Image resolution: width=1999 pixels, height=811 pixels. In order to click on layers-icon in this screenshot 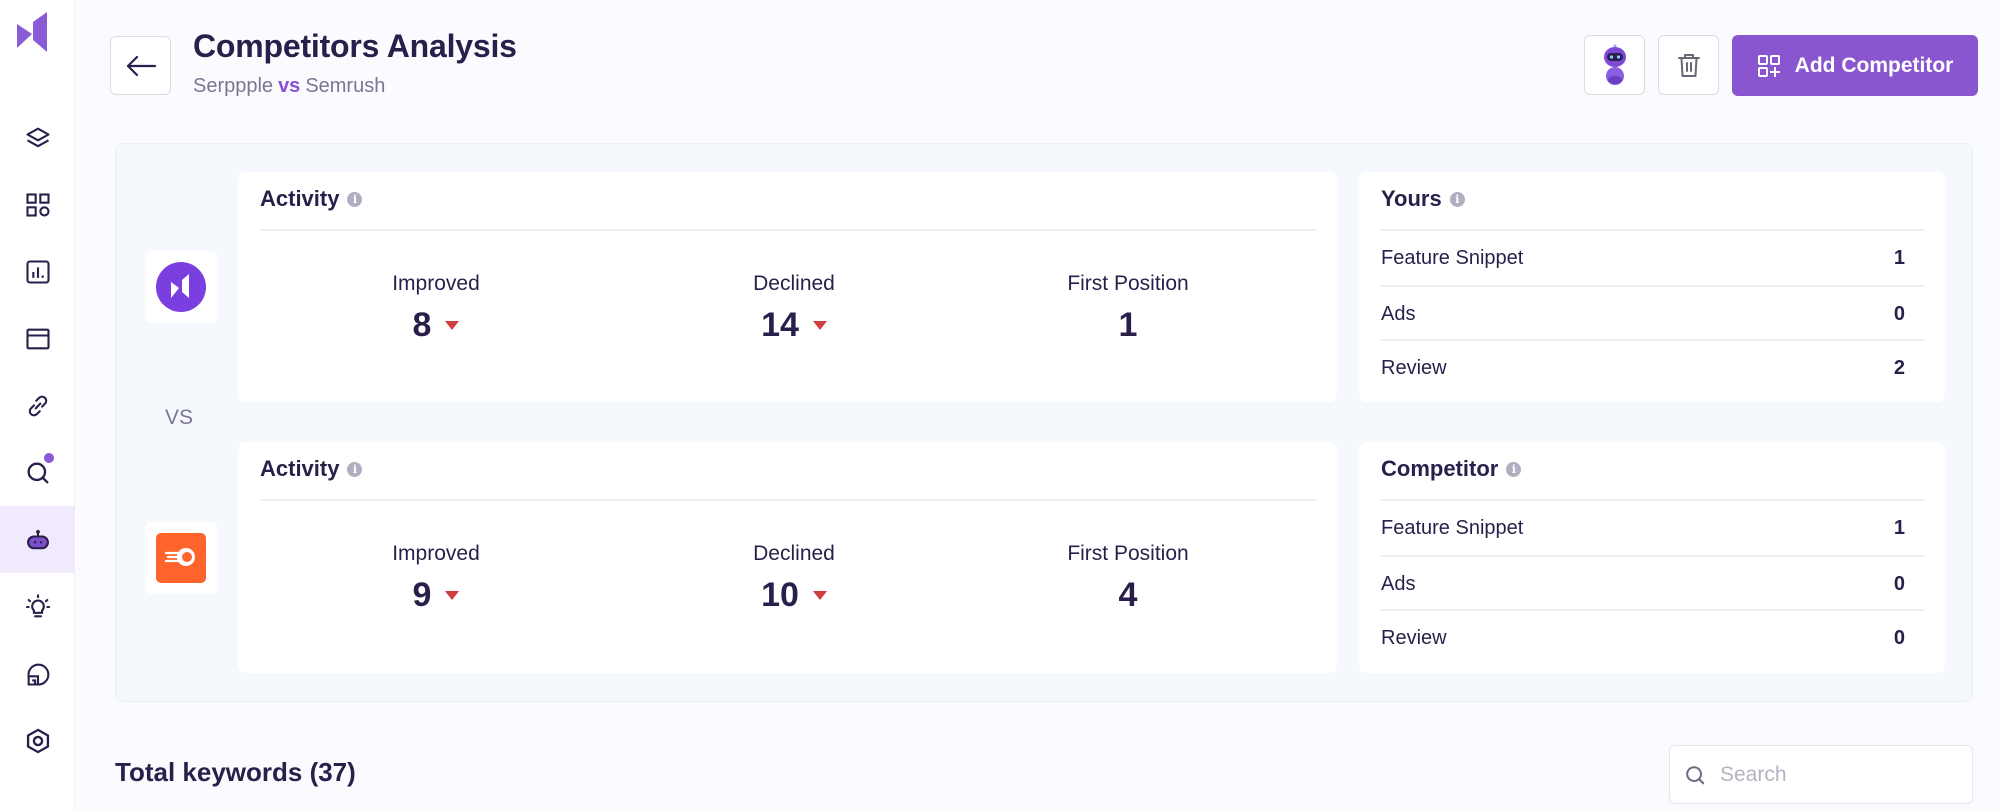, I will do `click(37, 137)`.